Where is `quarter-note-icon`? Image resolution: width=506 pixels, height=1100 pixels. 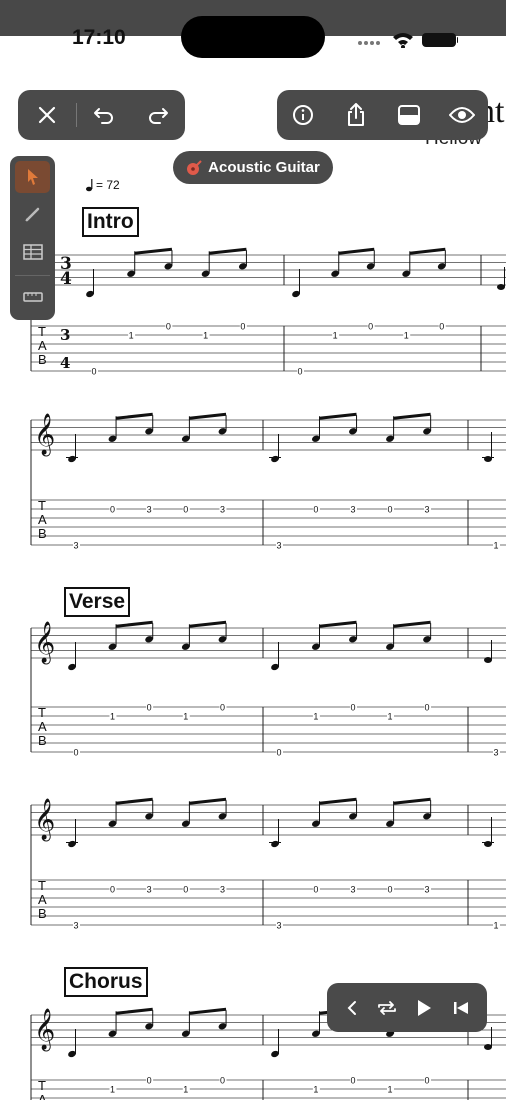
quarter-note-icon is located at coordinates (89, 185).